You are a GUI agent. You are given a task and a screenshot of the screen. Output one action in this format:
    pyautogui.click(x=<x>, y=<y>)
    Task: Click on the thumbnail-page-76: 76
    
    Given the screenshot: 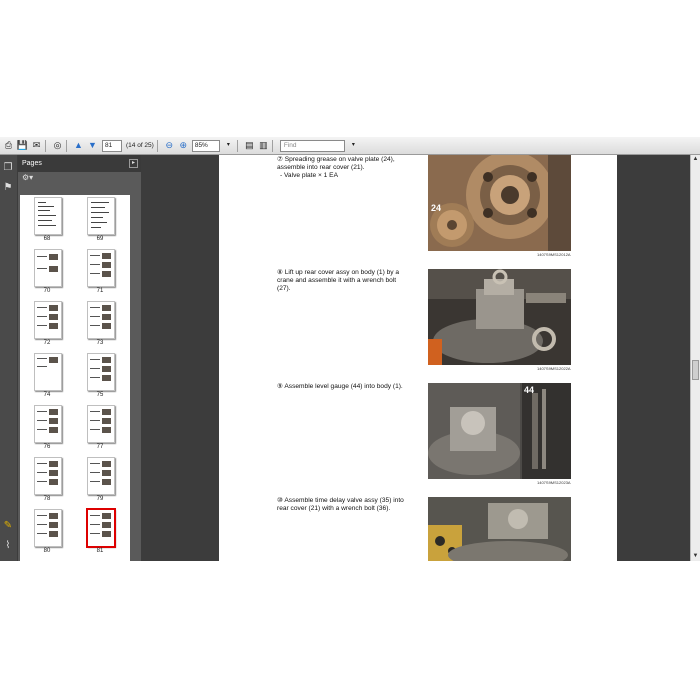 What is the action you would take?
    pyautogui.click(x=42, y=429)
    